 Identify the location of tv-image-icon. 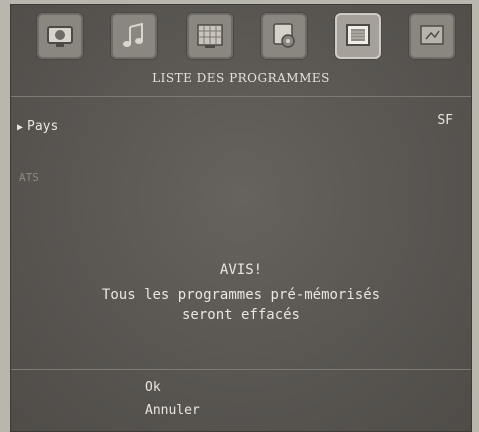
(60, 36).